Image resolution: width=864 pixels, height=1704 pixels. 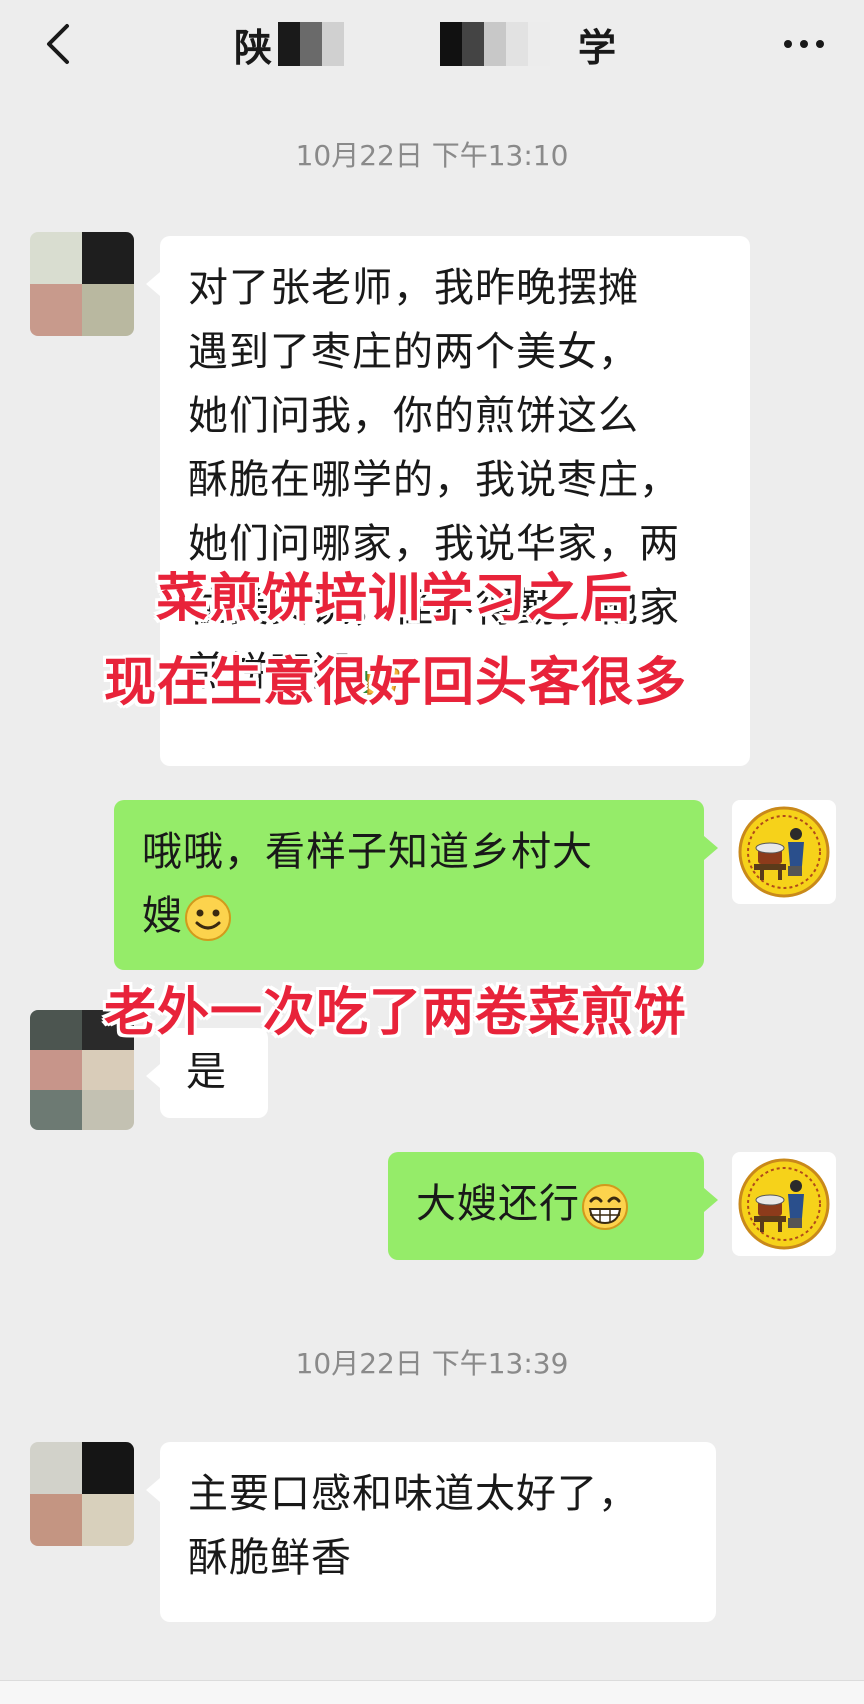 What do you see at coordinates (431, 1532) in the screenshot?
I see `message-bubble-received: 主要口感和味道太好了， 酥脆鲜香` at bounding box center [431, 1532].